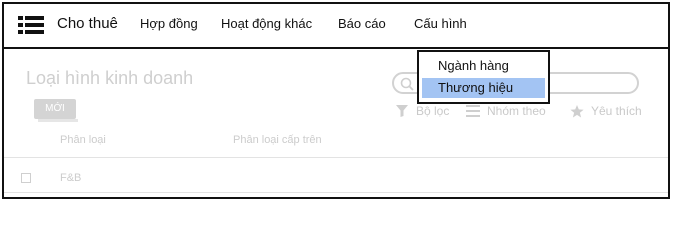 Image resolution: width=674 pixels, height=240 pixels. Describe the element at coordinates (616, 111) in the screenshot. I see `favorite-label: Yêu thích` at that location.